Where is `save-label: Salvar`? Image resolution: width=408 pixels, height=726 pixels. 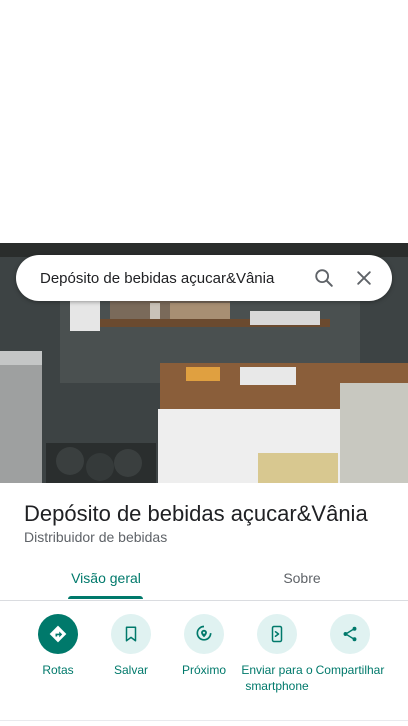 save-label: Salvar is located at coordinates (130, 670).